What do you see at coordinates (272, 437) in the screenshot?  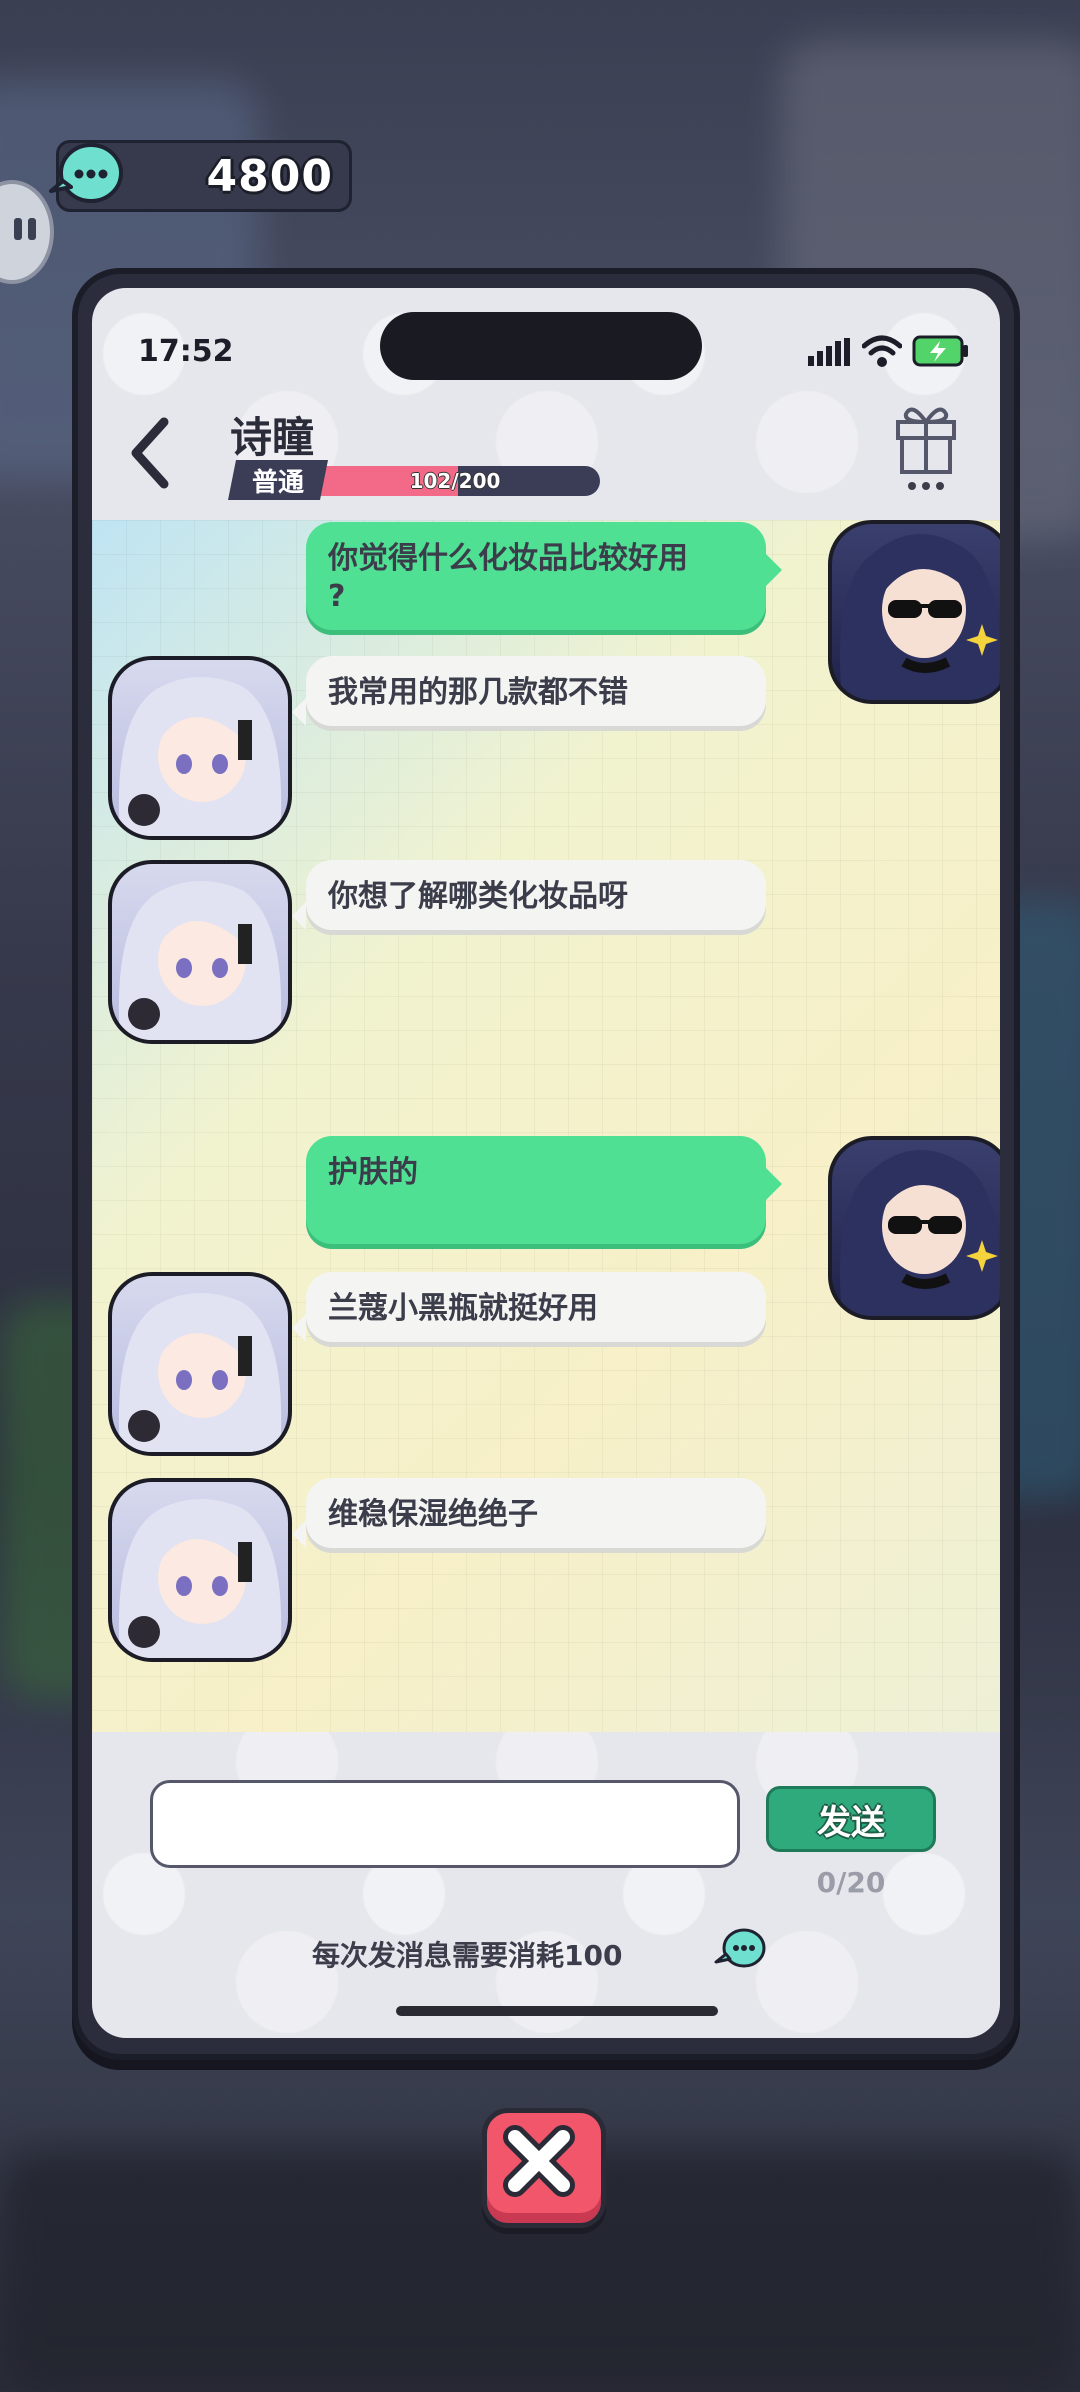 I see `contact-name: 诗瞳` at bounding box center [272, 437].